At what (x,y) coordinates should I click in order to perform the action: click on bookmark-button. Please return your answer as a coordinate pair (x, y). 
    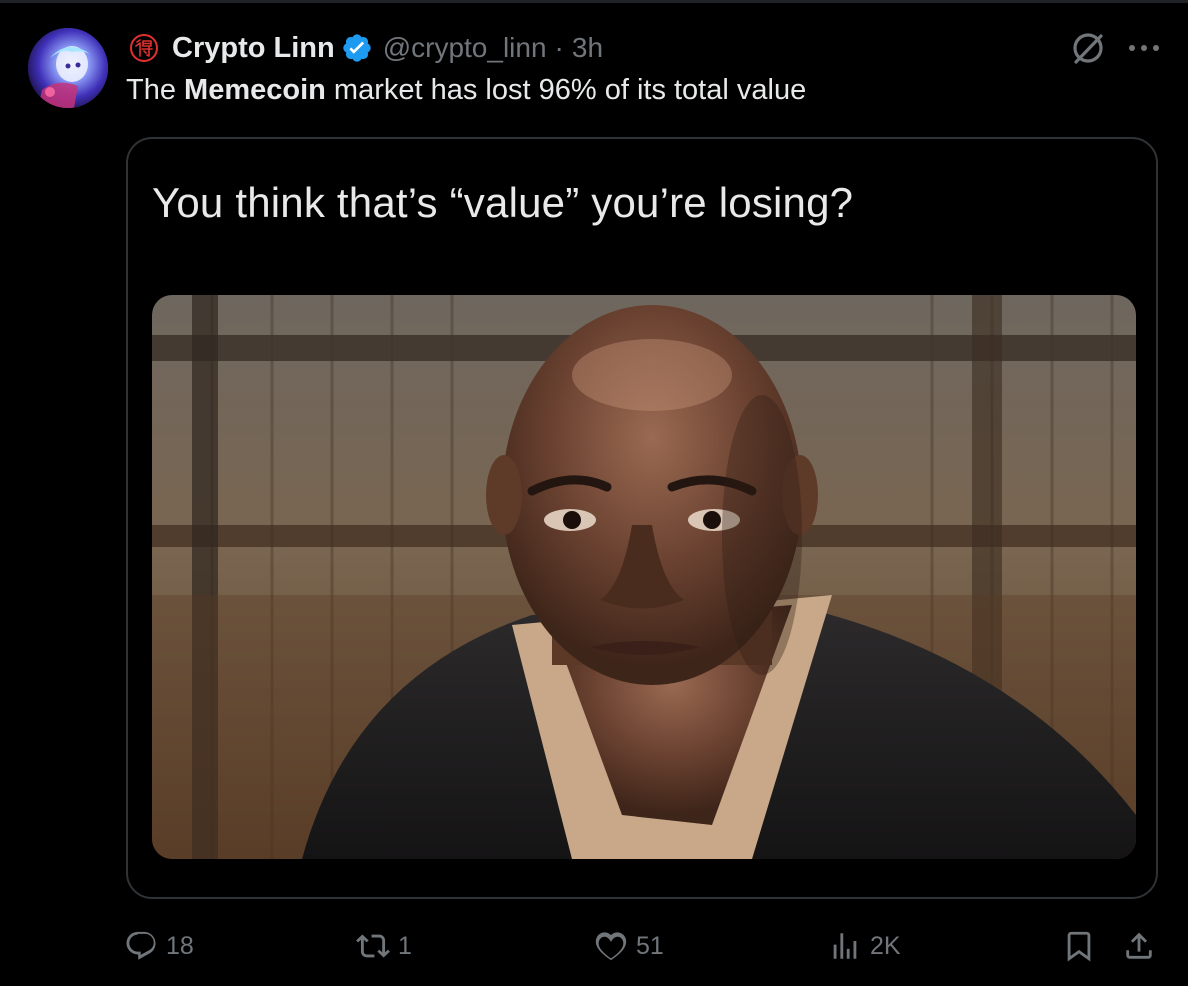
    Looking at the image, I should click on (1079, 946).